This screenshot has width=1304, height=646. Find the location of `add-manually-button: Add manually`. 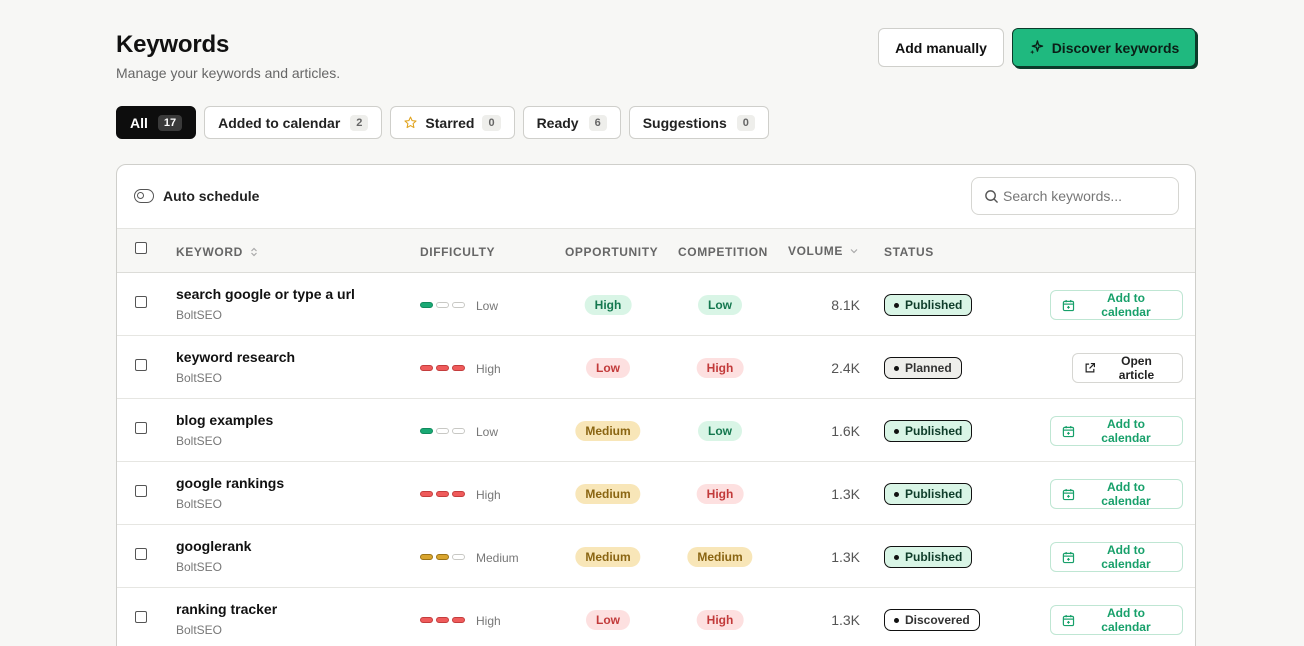

add-manually-button: Add manually is located at coordinates (941, 47).